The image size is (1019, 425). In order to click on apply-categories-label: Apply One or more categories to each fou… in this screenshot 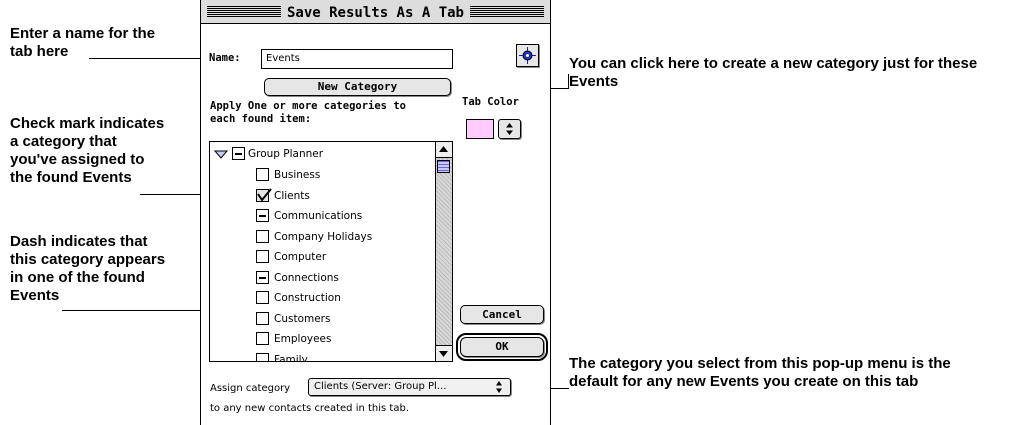, I will do `click(308, 112)`.